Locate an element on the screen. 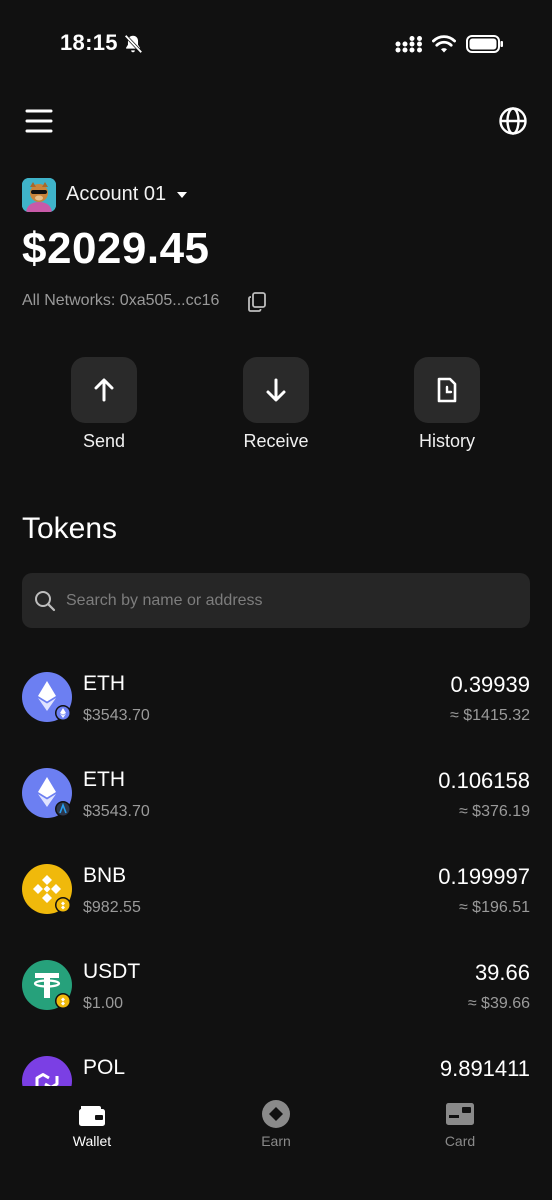  nav-earn-label: Earn is located at coordinates (276, 1141).